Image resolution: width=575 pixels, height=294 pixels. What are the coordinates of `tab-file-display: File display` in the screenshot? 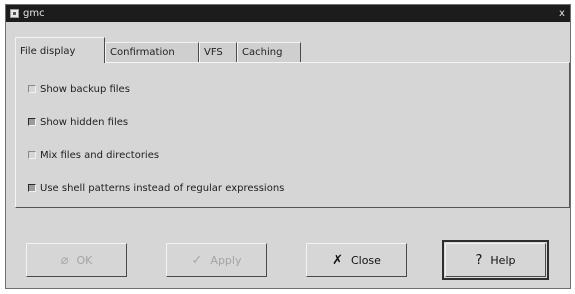 It's located at (60, 50).